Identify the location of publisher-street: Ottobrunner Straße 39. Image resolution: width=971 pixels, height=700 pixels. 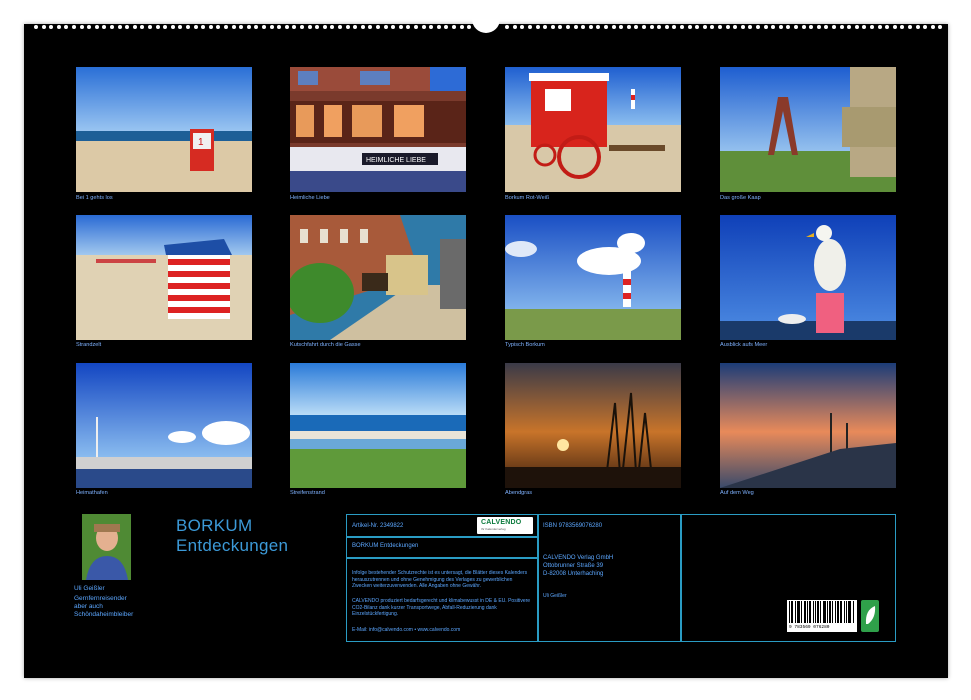
(573, 566).